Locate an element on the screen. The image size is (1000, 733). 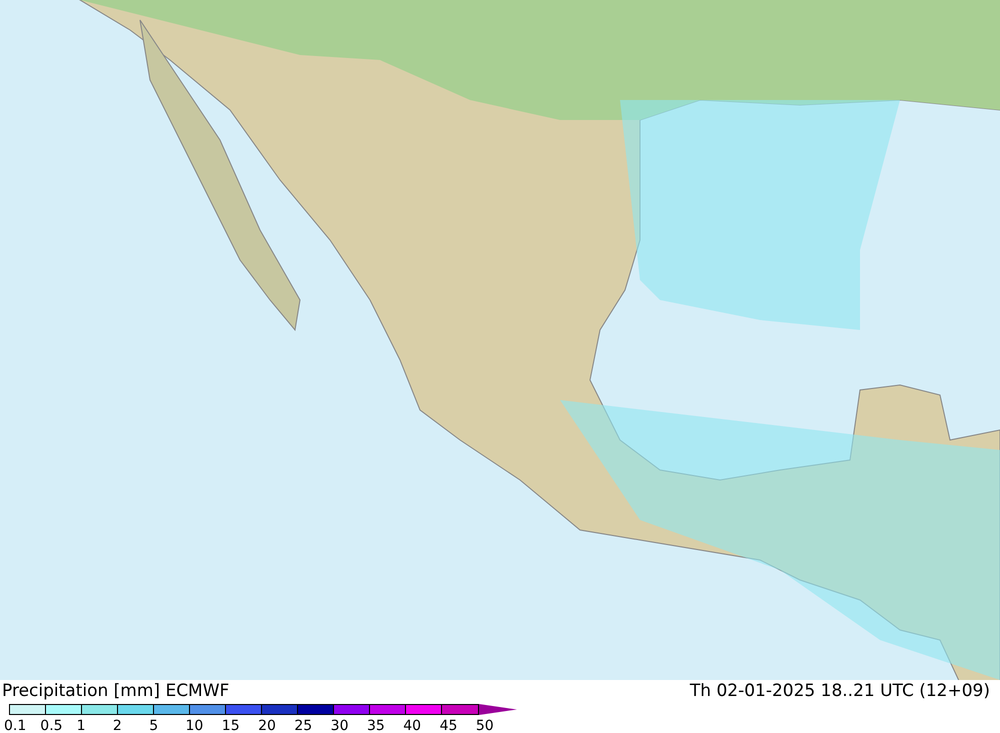
scale-label: 35 is located at coordinates (375, 725).